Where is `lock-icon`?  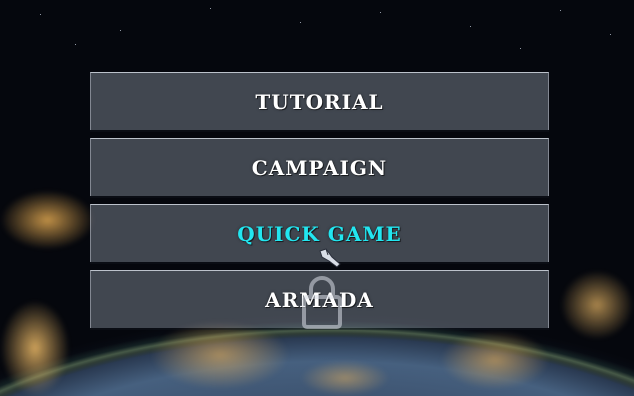
lock-icon is located at coordinates (322, 302).